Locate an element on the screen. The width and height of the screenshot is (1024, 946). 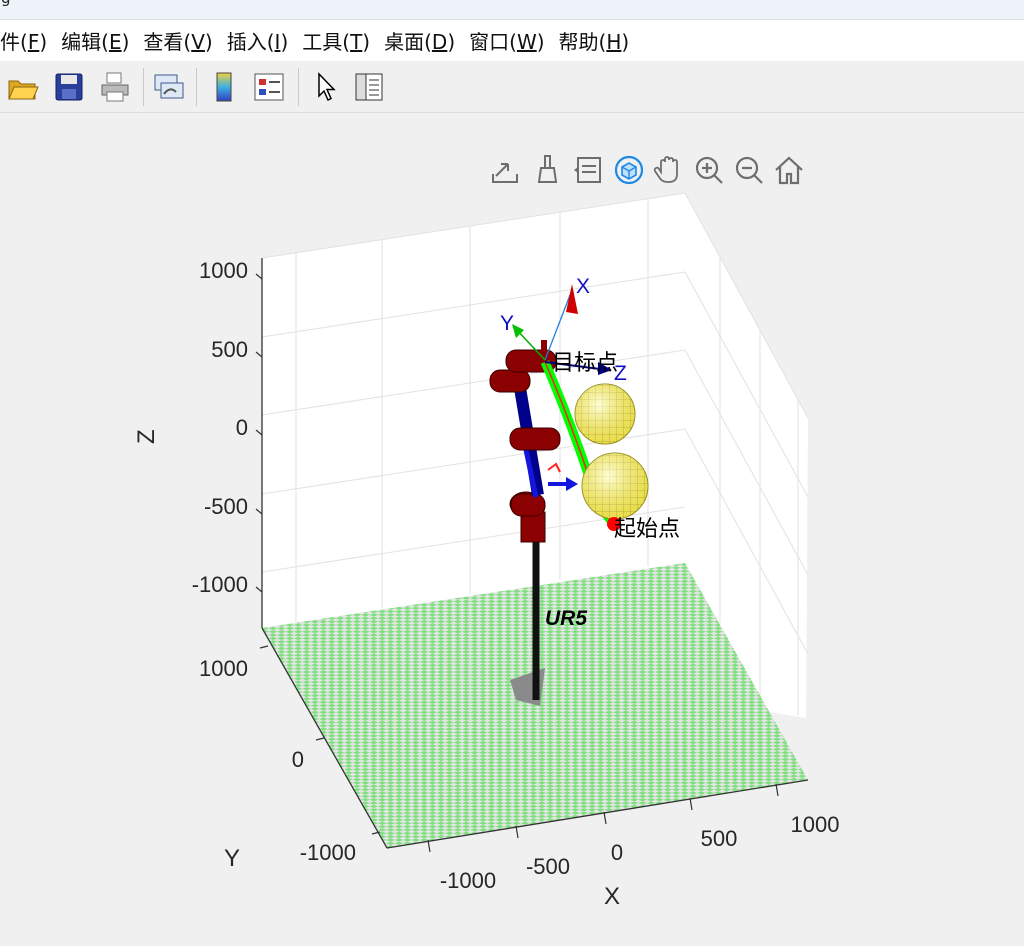
z-axis-label: Z is located at coordinates (146, 436).